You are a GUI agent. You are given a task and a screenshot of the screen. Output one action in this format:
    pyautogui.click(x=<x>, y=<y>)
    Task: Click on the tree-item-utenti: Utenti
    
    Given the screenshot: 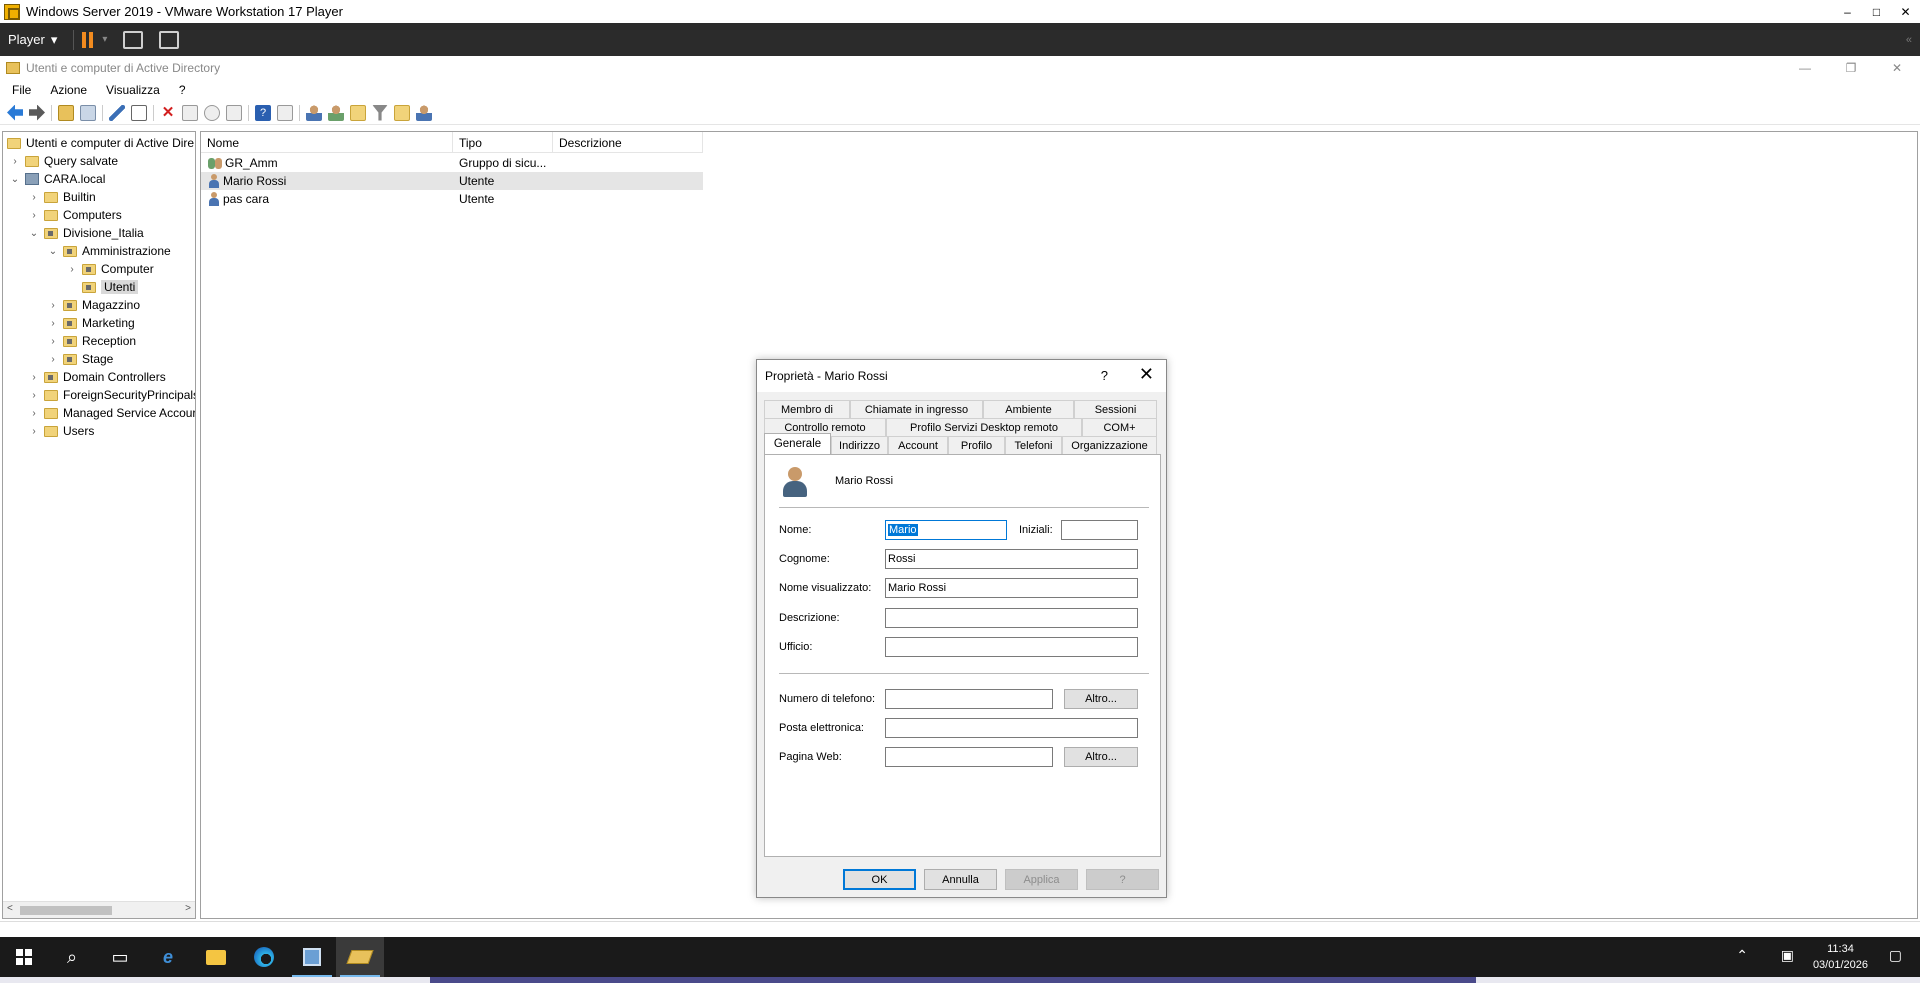 What is the action you would take?
    pyautogui.click(x=102, y=287)
    